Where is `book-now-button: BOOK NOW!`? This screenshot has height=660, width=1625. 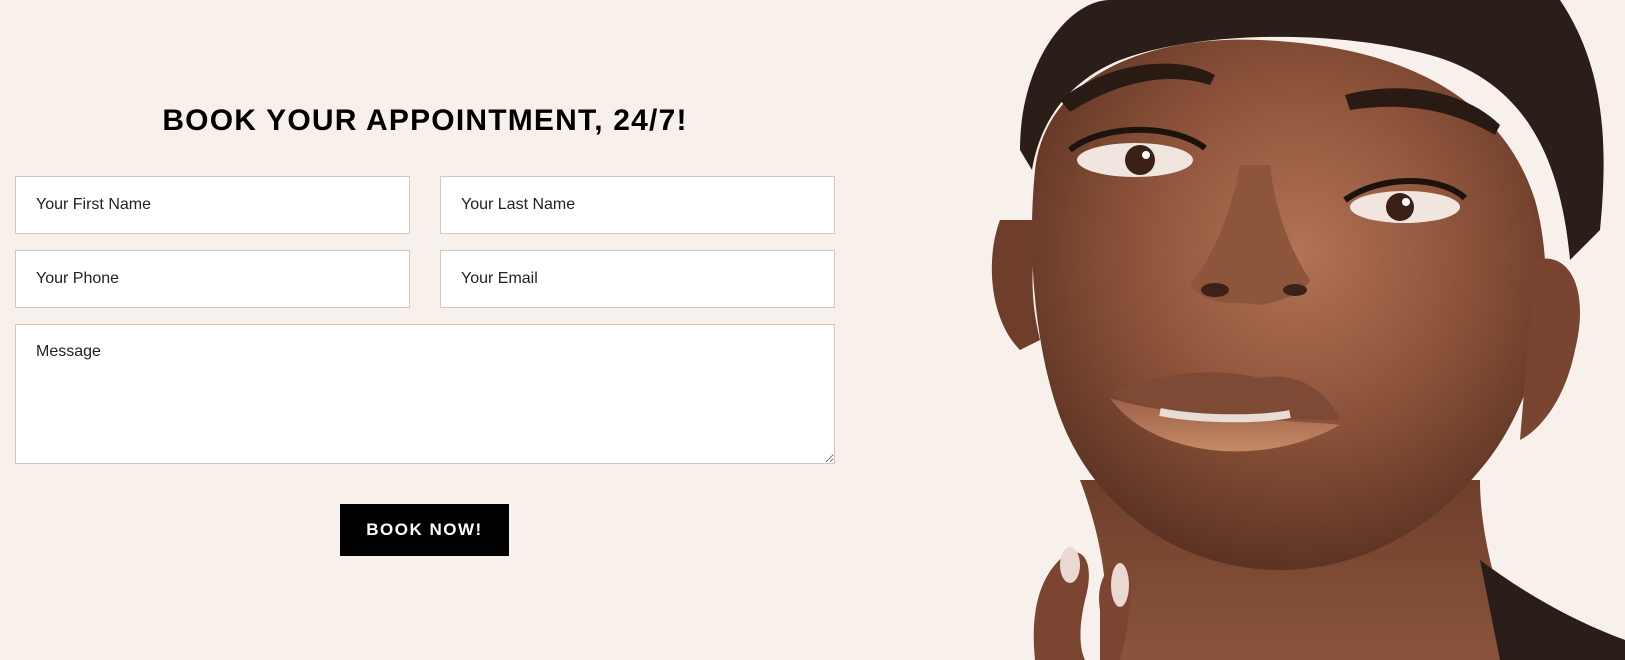 book-now-button: BOOK NOW! is located at coordinates (424, 530).